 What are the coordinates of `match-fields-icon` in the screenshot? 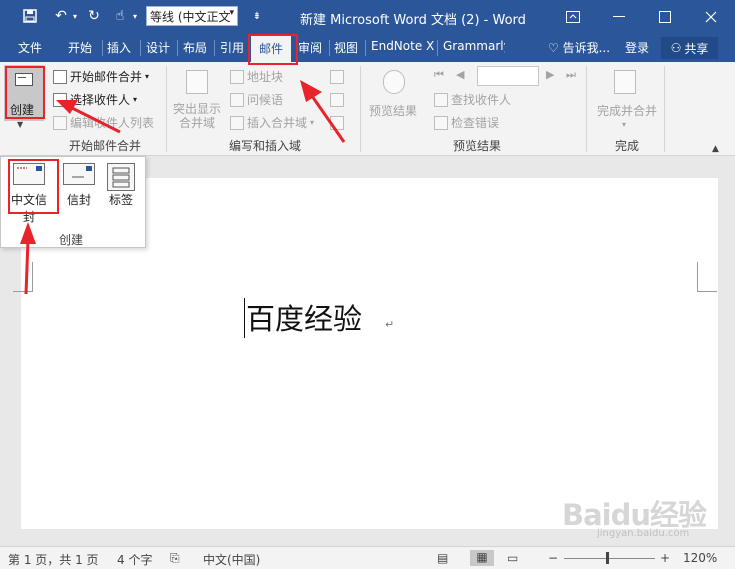 It's located at (337, 100).